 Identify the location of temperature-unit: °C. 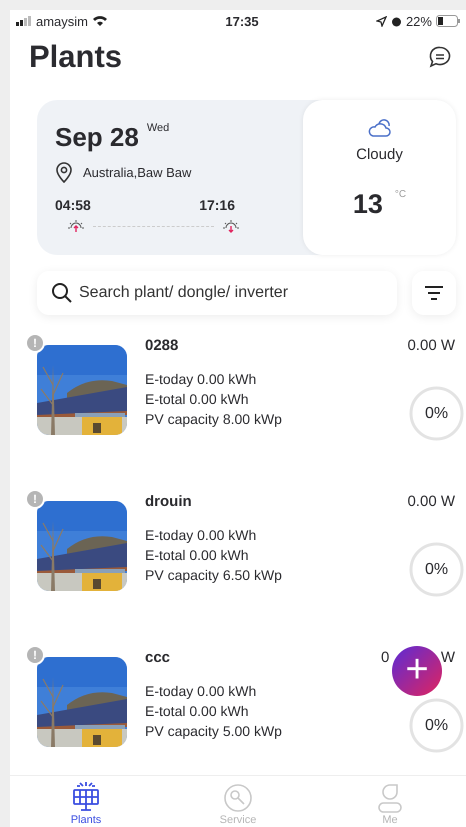
(400, 194).